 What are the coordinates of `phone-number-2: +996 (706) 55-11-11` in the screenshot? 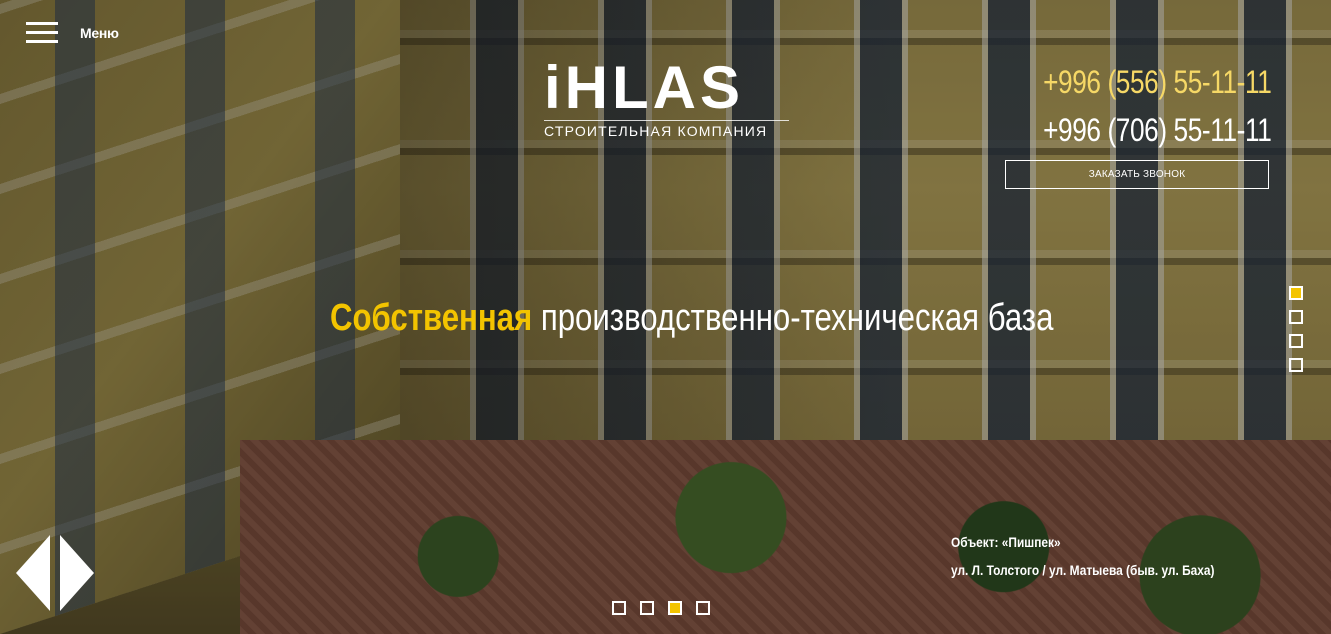 It's located at (1157, 130).